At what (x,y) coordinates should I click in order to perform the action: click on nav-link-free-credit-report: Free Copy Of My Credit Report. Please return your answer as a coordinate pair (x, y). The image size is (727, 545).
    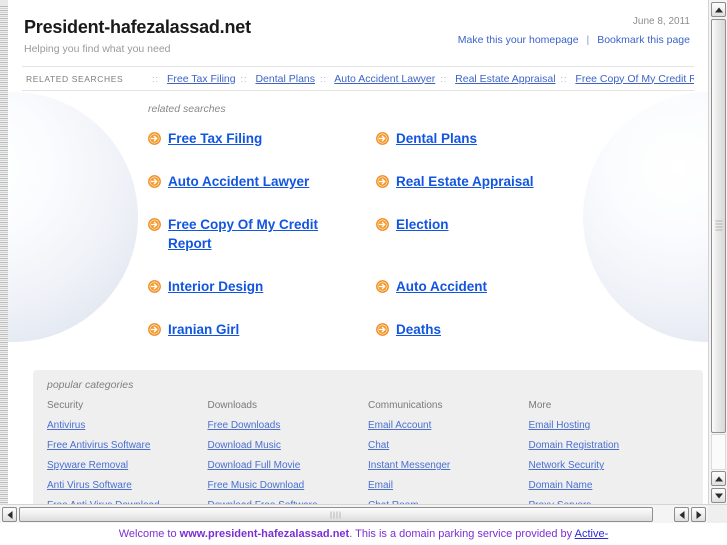
    Looking at the image, I should click on (634, 79).